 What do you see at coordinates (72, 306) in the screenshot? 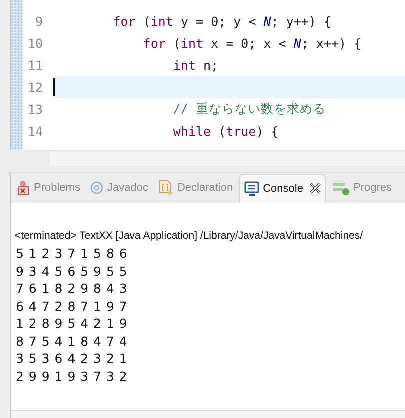
I see `console-output-line: 6 4 7 2 8 7 1 9 7` at bounding box center [72, 306].